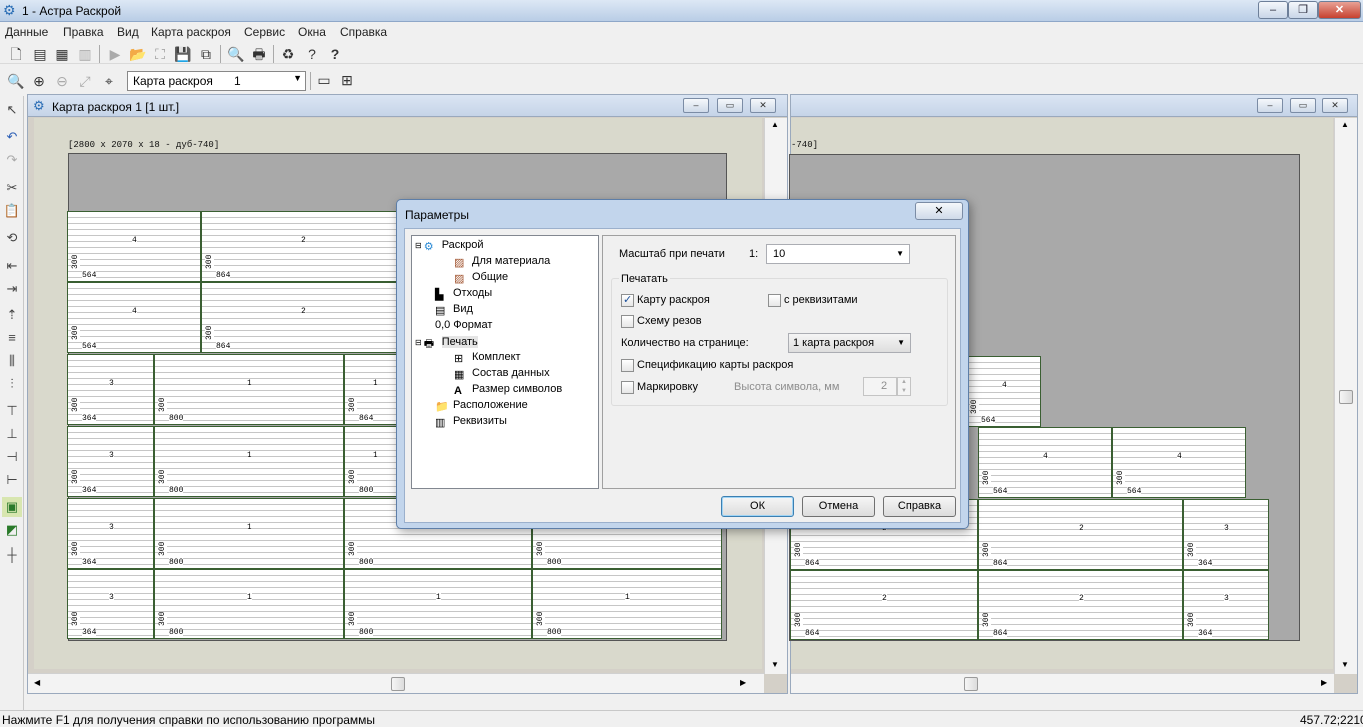 The width and height of the screenshot is (1363, 727). Describe the element at coordinates (12, 411) in the screenshot. I see `cut-line-icon: ⊤` at that location.